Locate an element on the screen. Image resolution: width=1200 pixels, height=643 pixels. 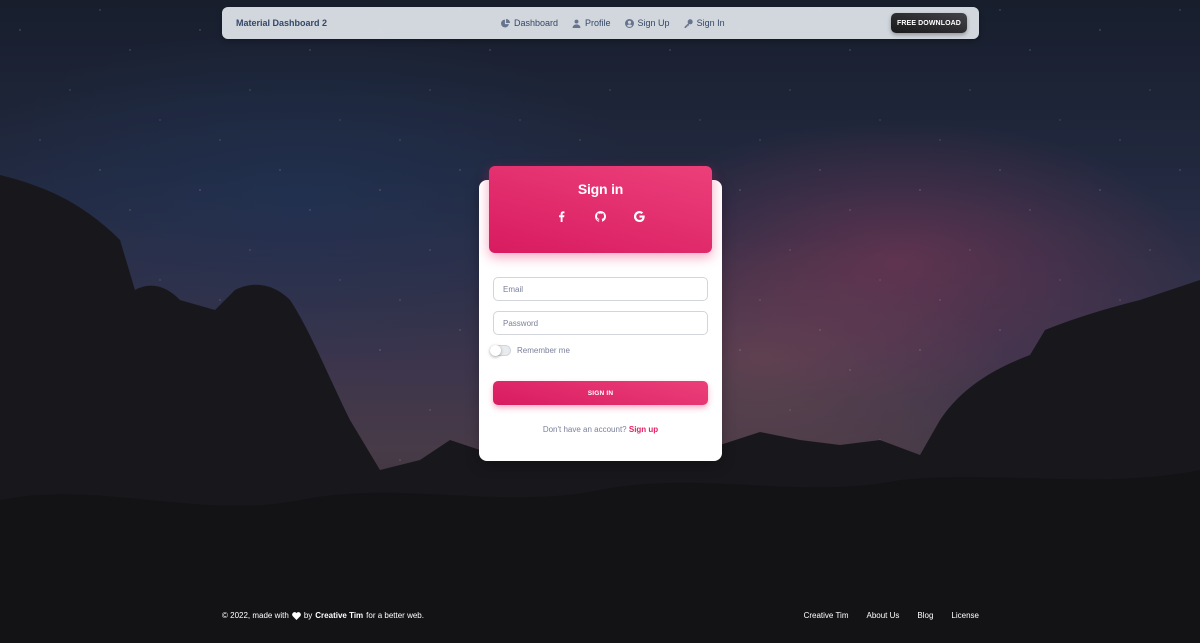
key-icon is located at coordinates (688, 23).